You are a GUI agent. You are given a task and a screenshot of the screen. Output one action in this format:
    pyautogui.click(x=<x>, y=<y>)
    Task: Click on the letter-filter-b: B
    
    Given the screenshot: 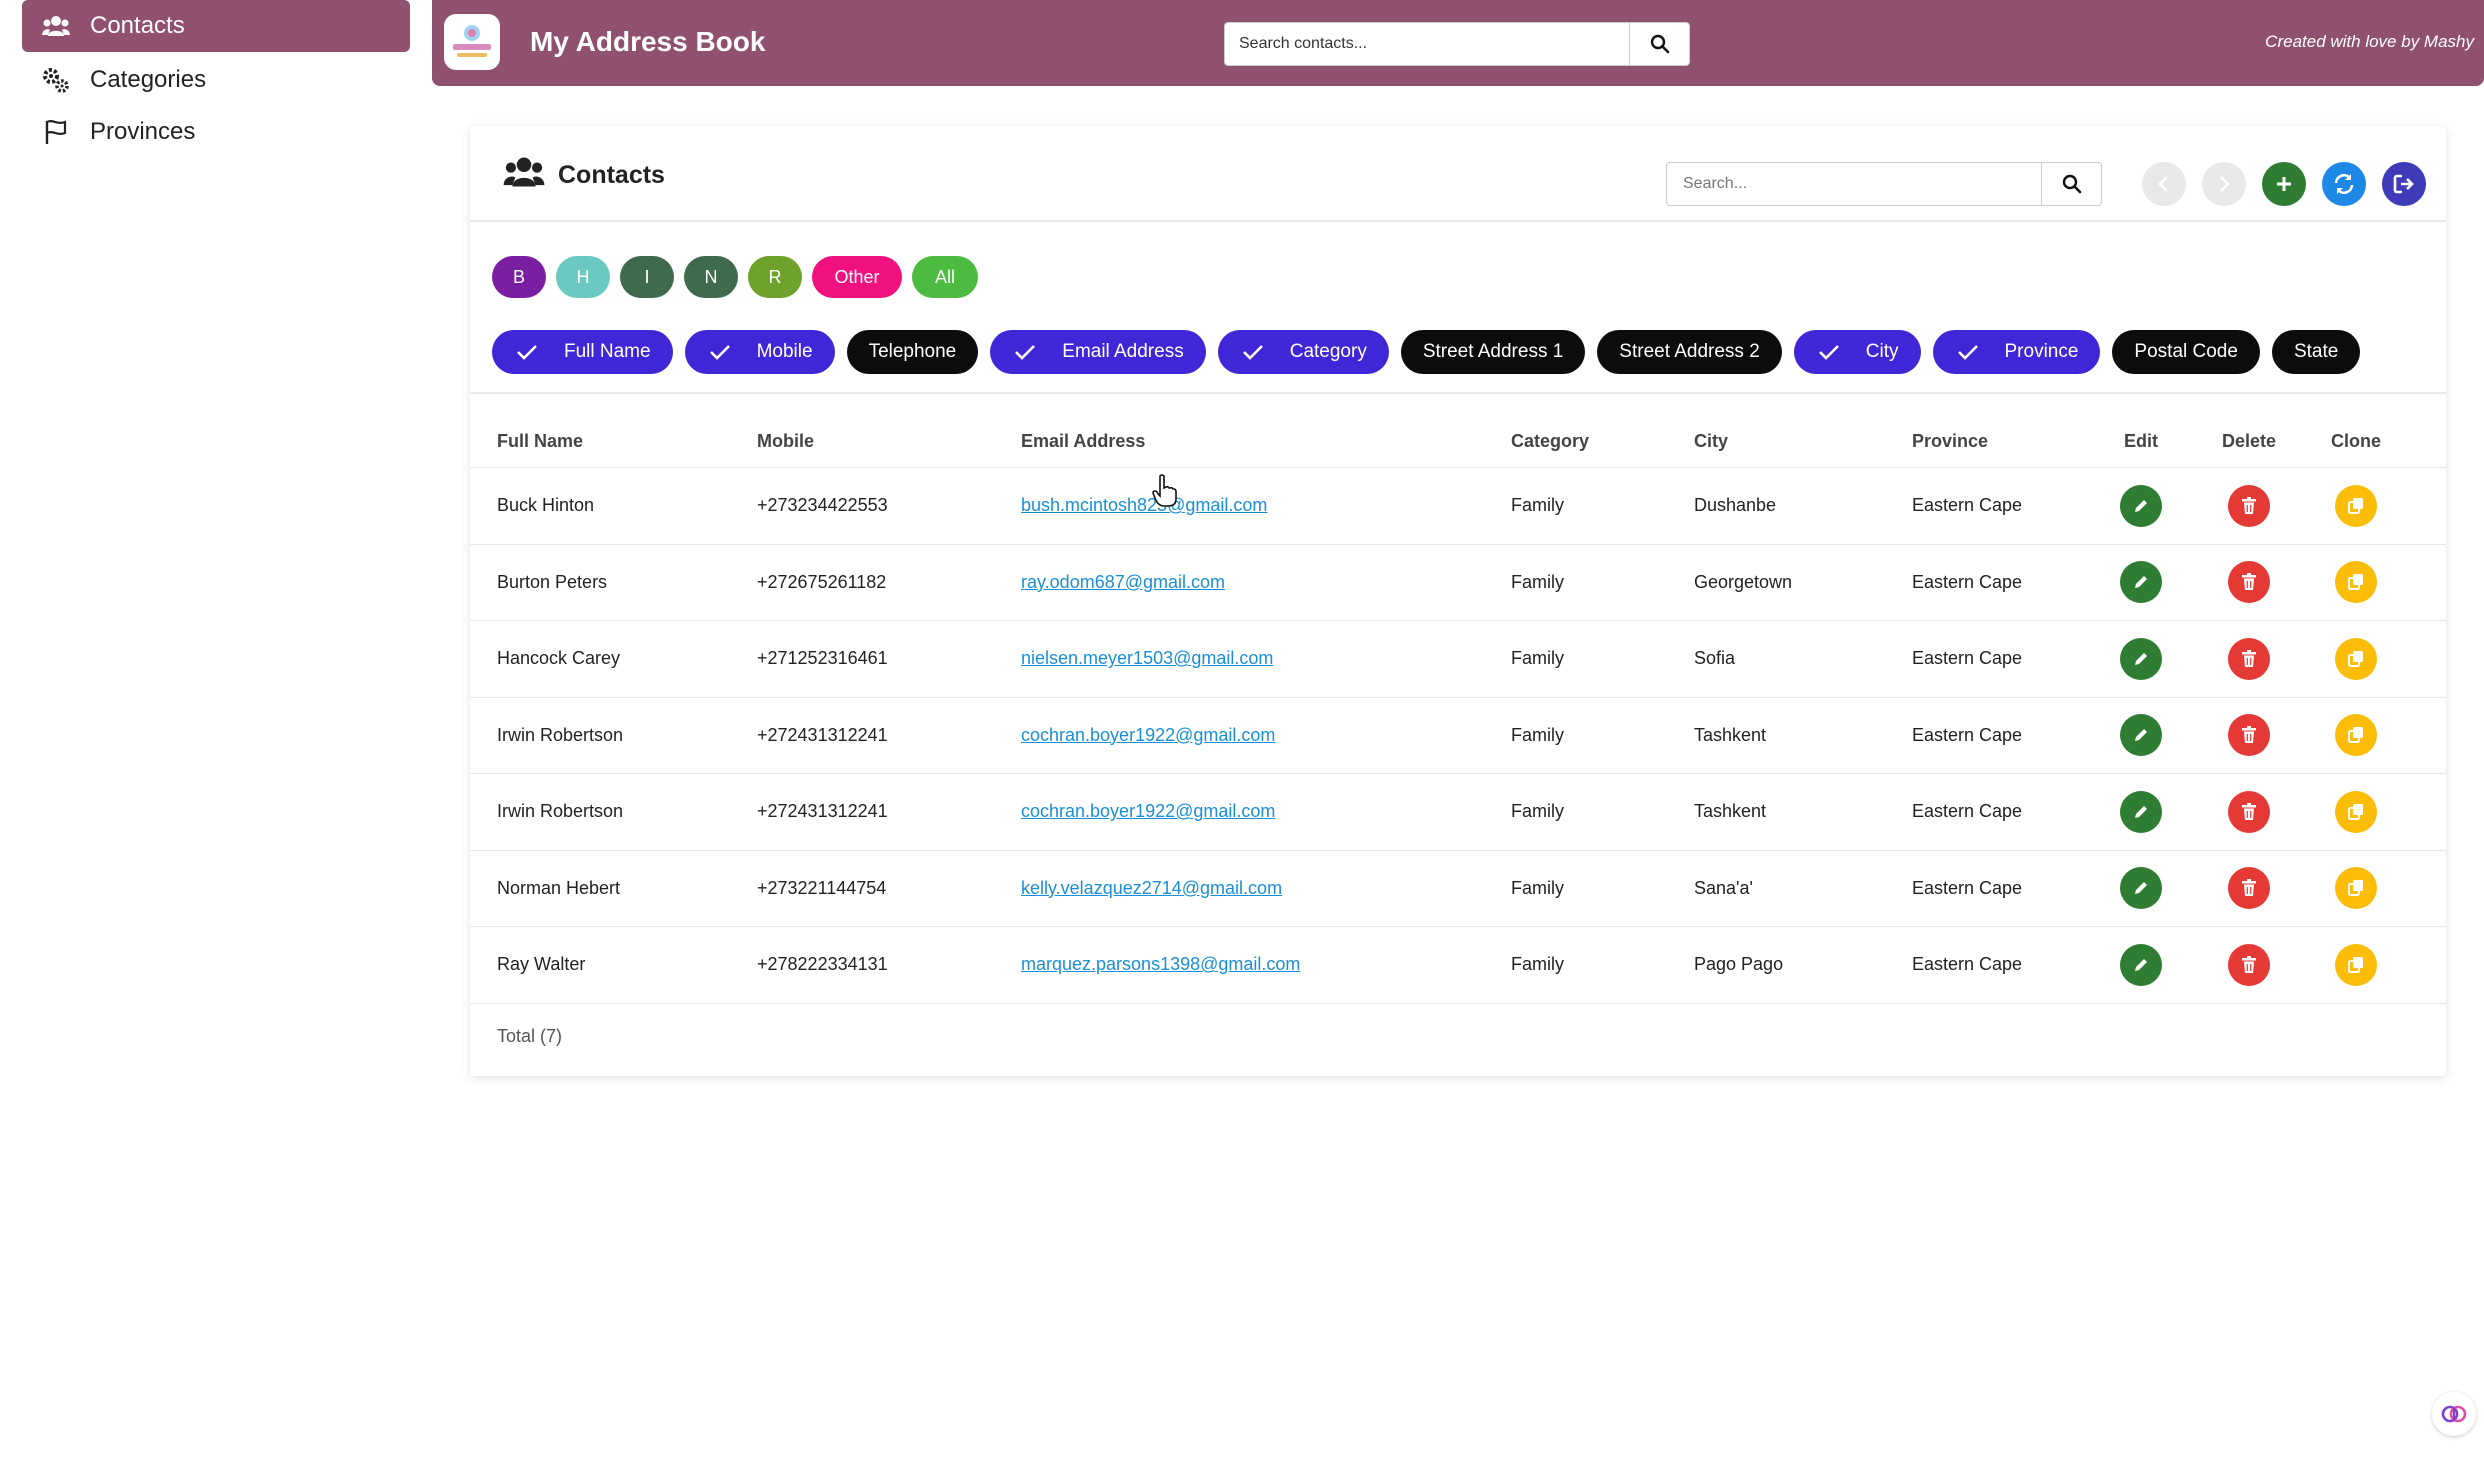 What is the action you would take?
    pyautogui.click(x=519, y=277)
    